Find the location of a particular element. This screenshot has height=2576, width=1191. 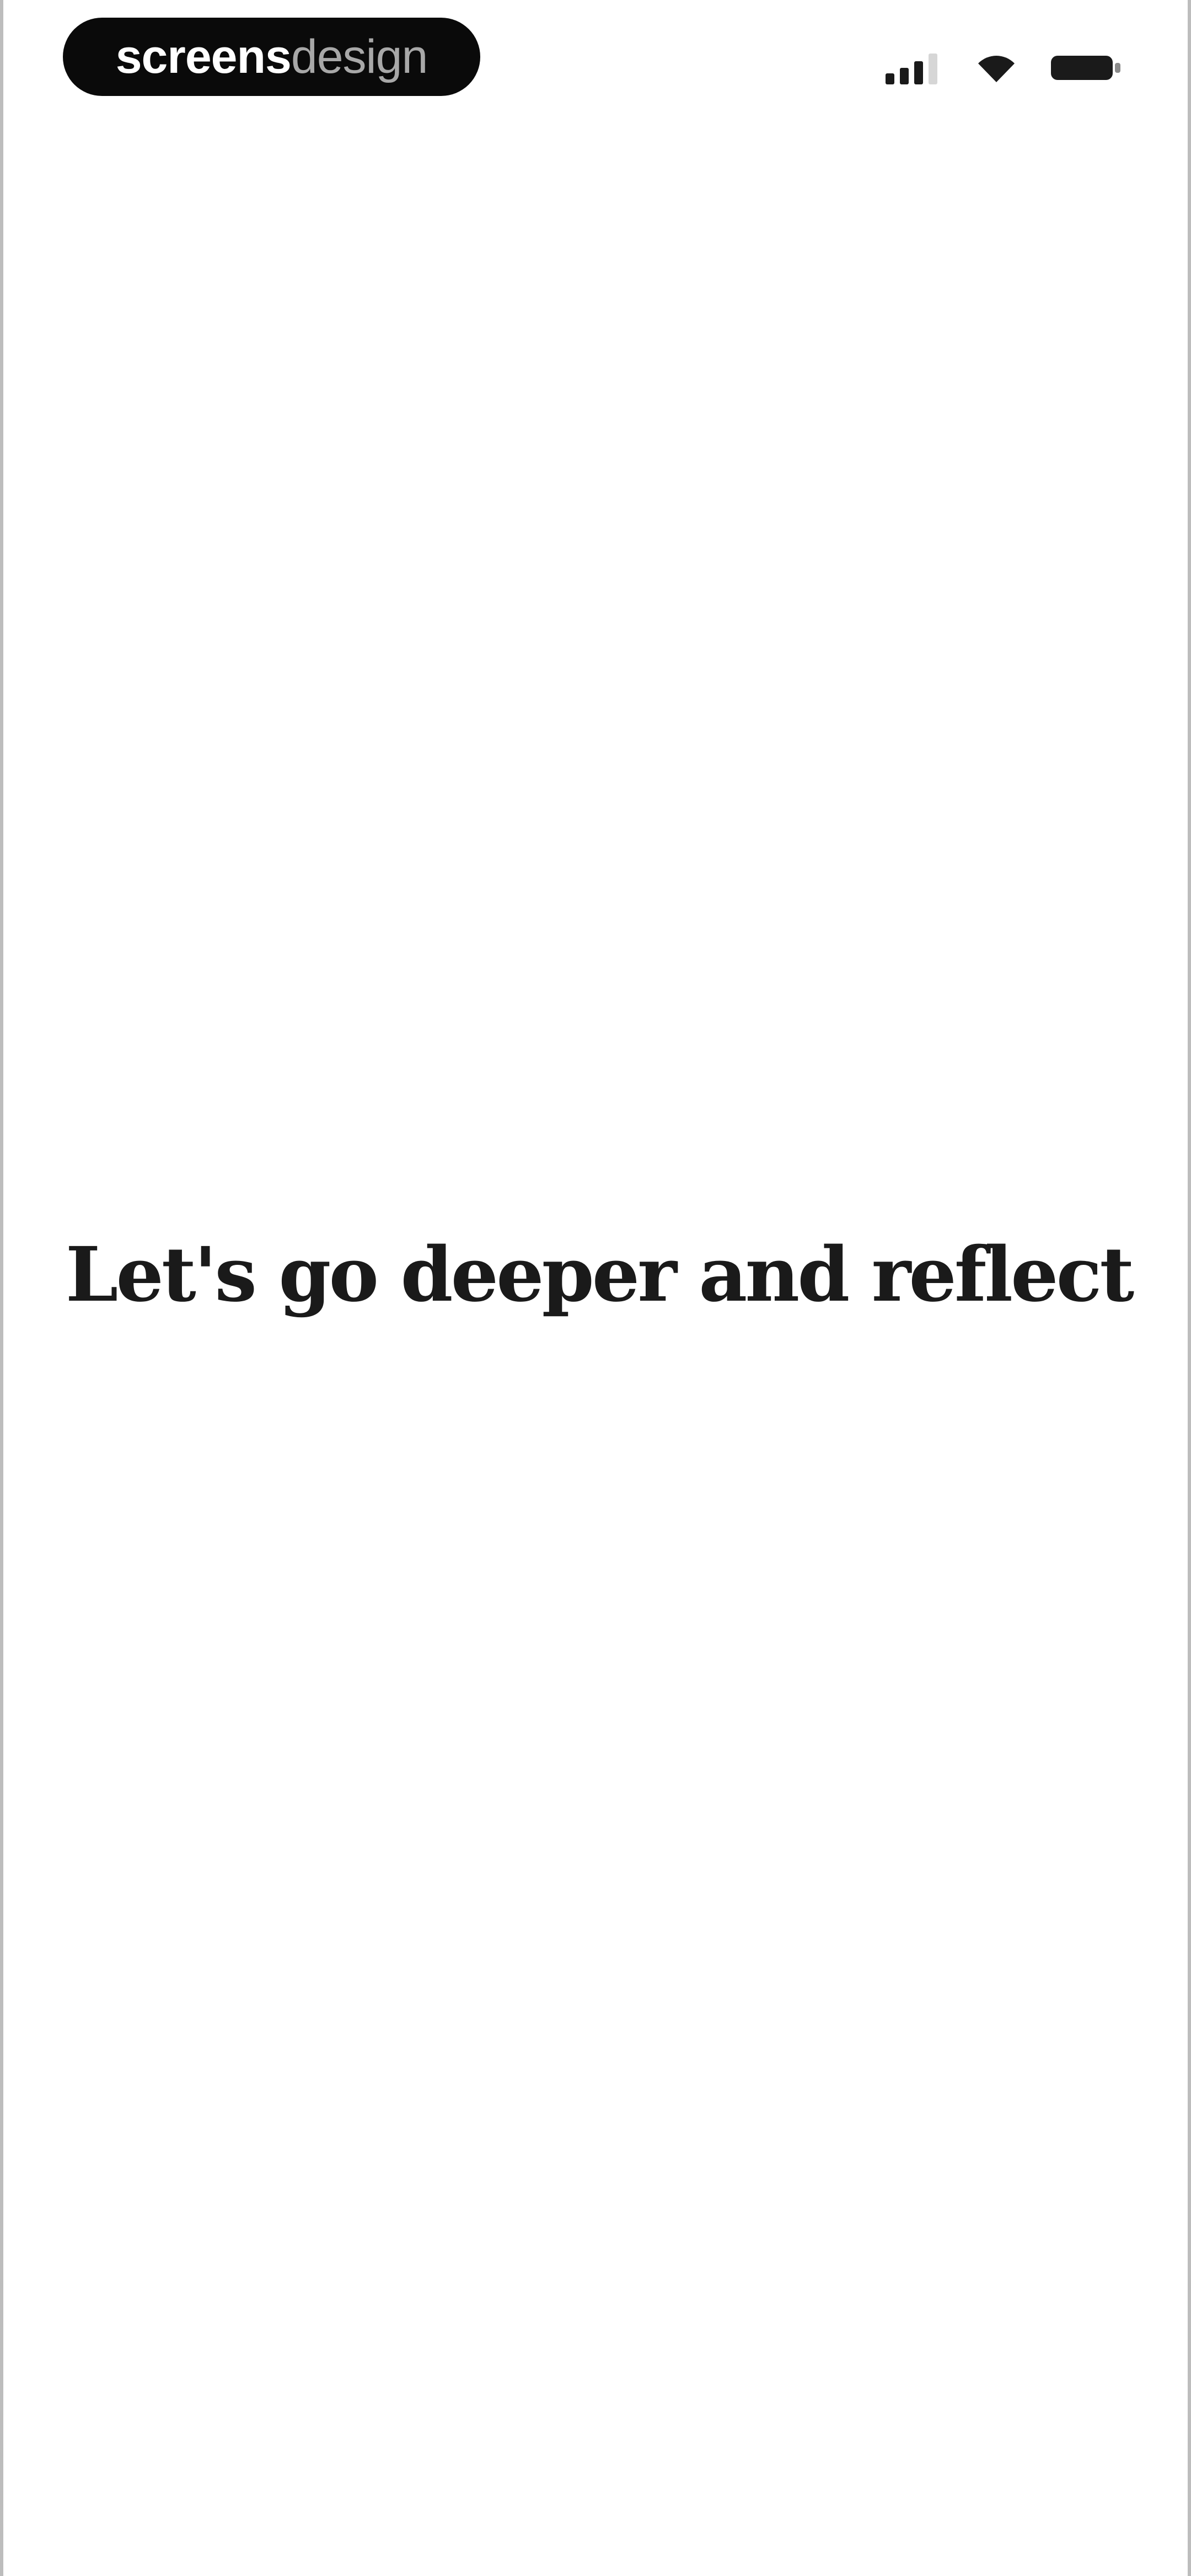

brand-logo-strong: screens is located at coordinates (203, 56).